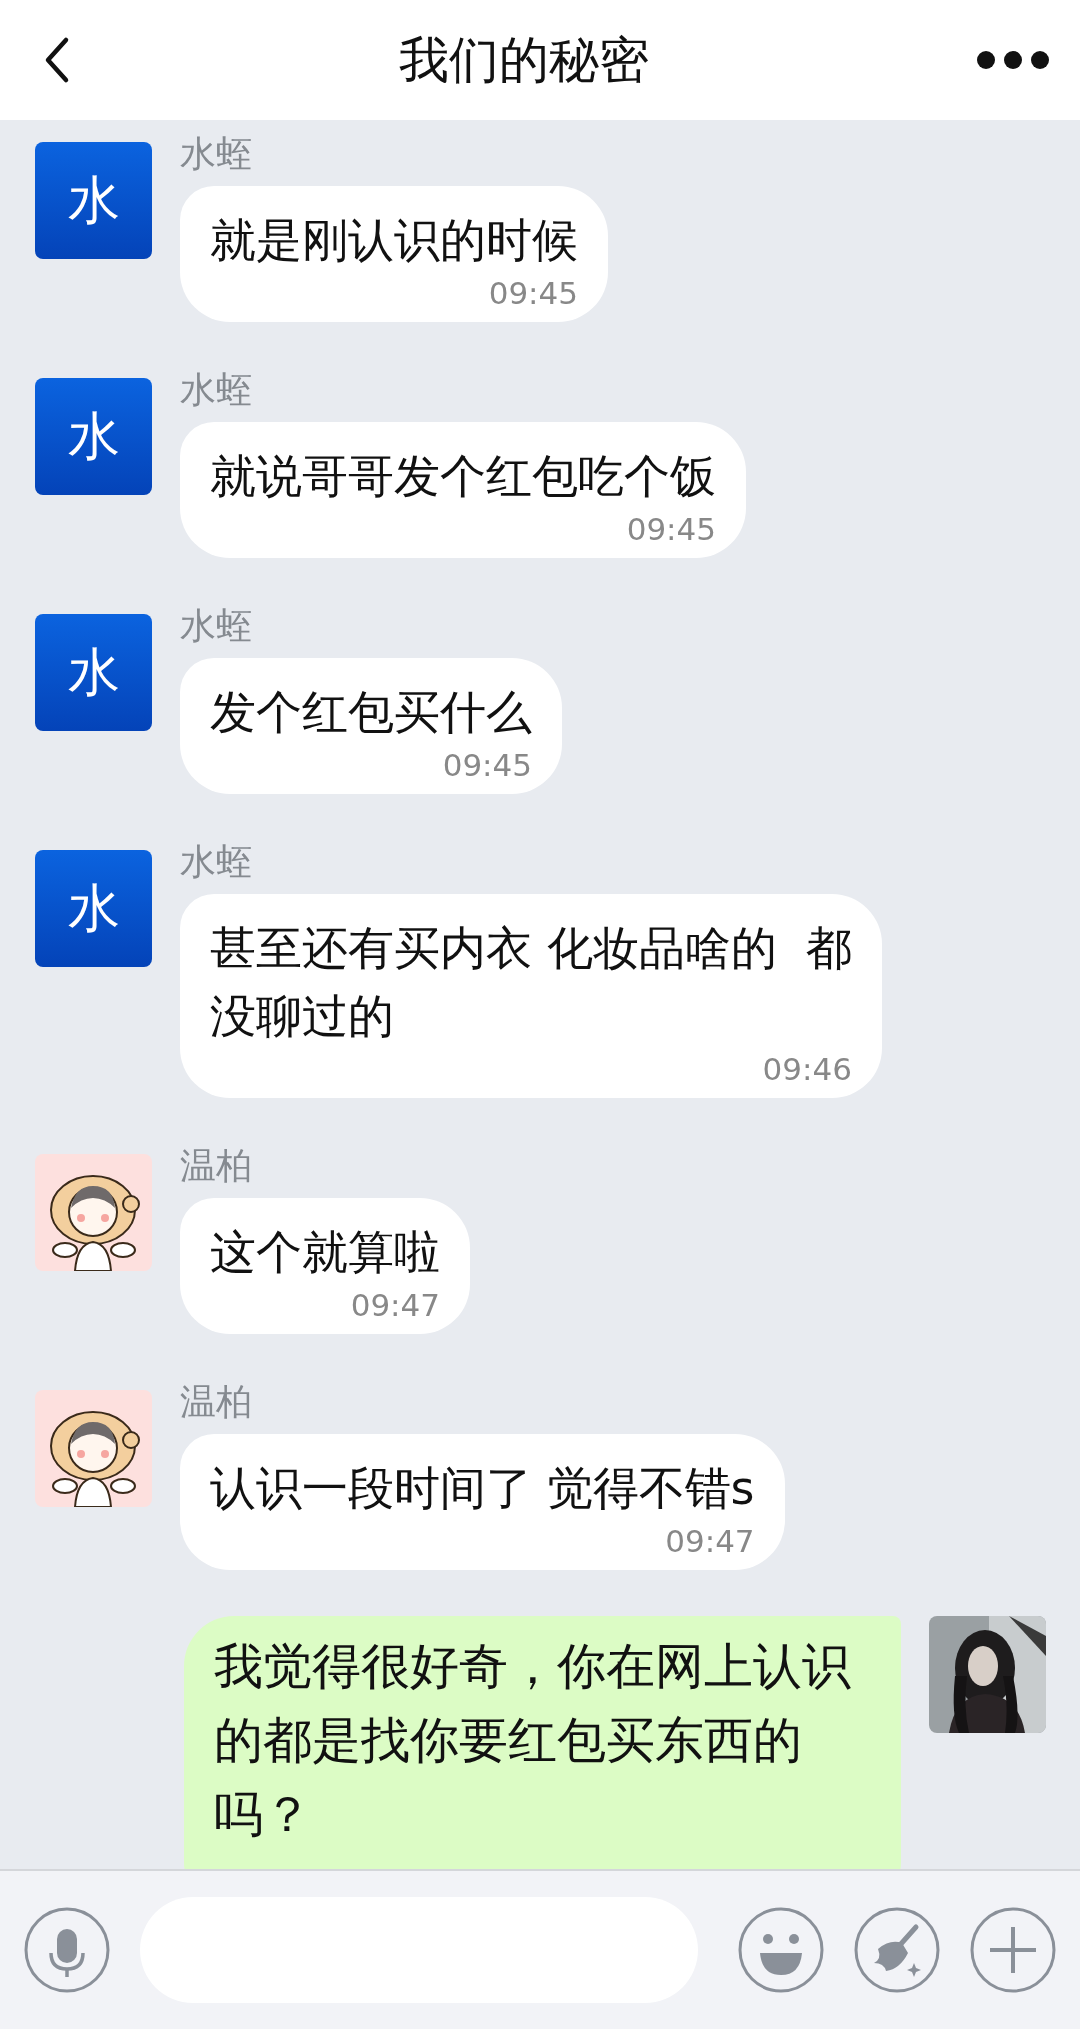 This screenshot has width=1080, height=2029. Describe the element at coordinates (482, 1488) in the screenshot. I see `message-text: 认识一段时间了 觉得不错s` at that location.